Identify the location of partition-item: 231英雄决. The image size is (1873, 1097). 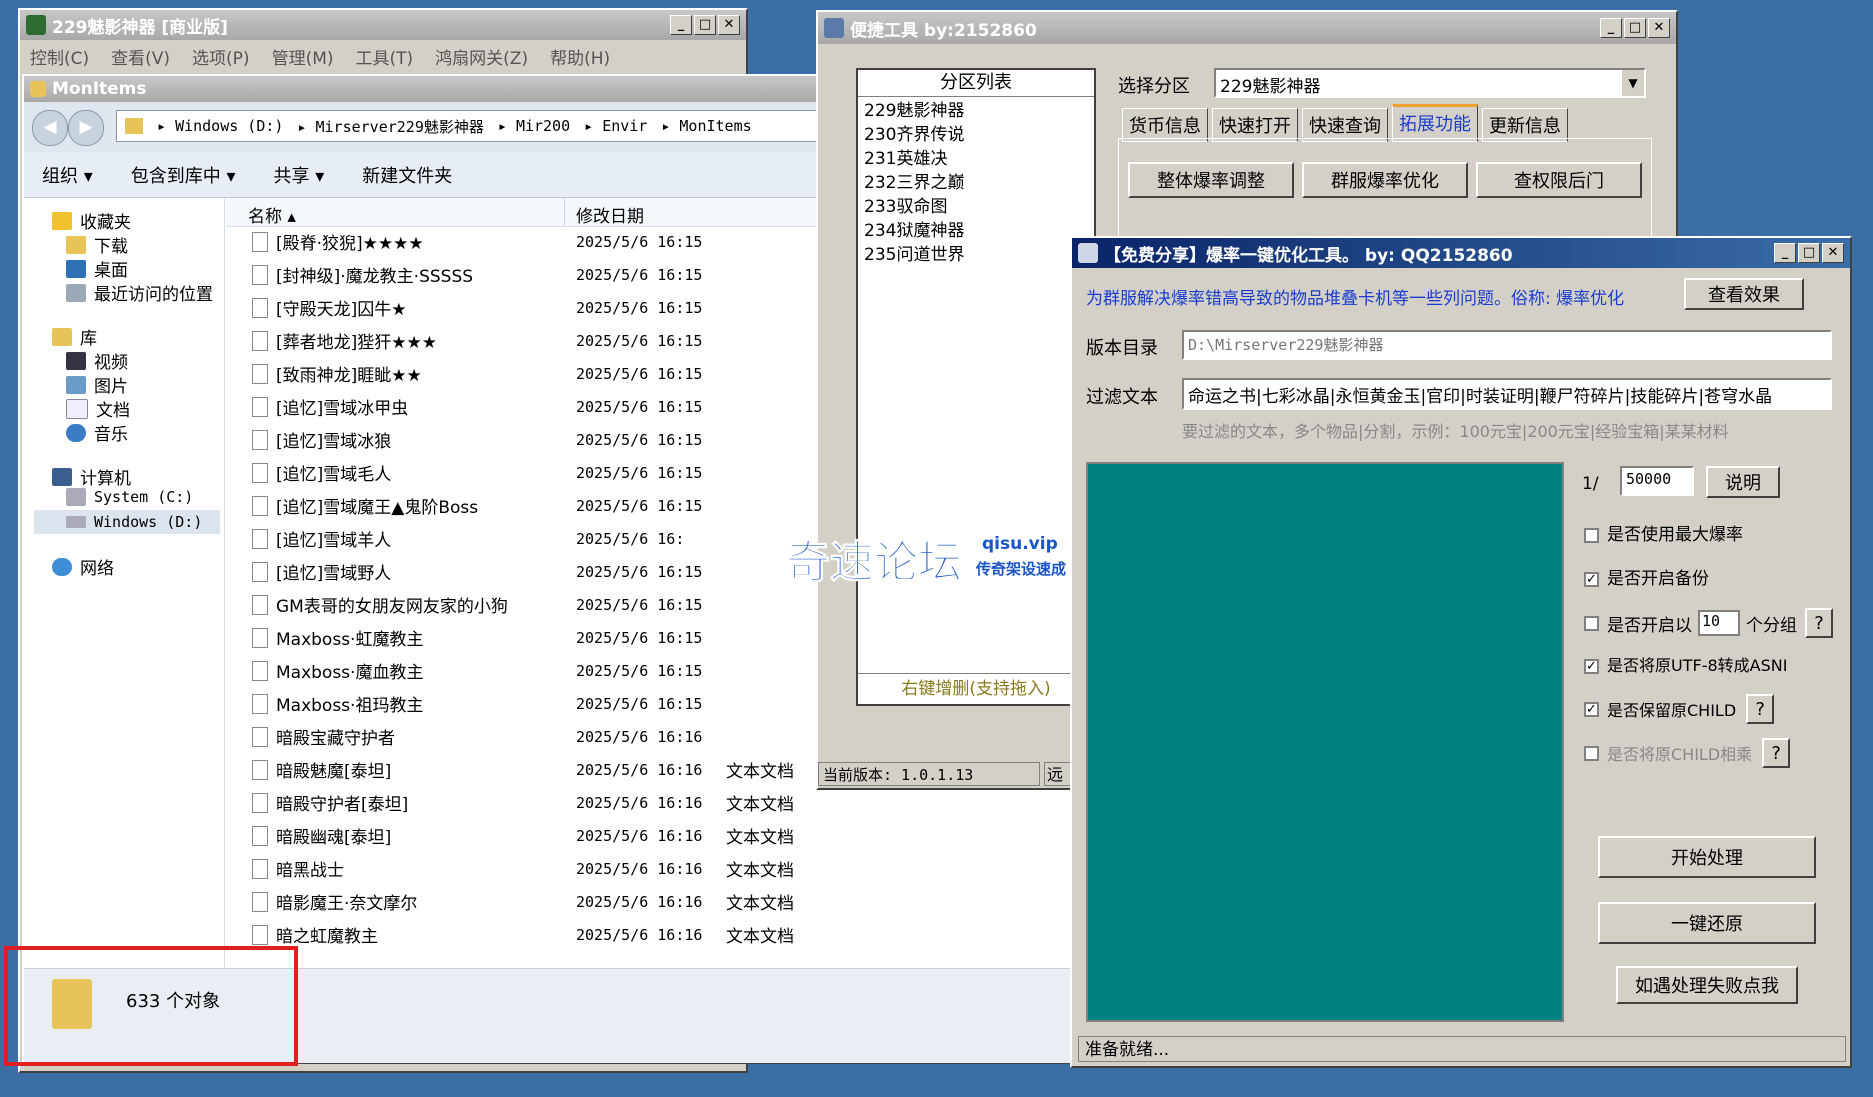
(976, 159).